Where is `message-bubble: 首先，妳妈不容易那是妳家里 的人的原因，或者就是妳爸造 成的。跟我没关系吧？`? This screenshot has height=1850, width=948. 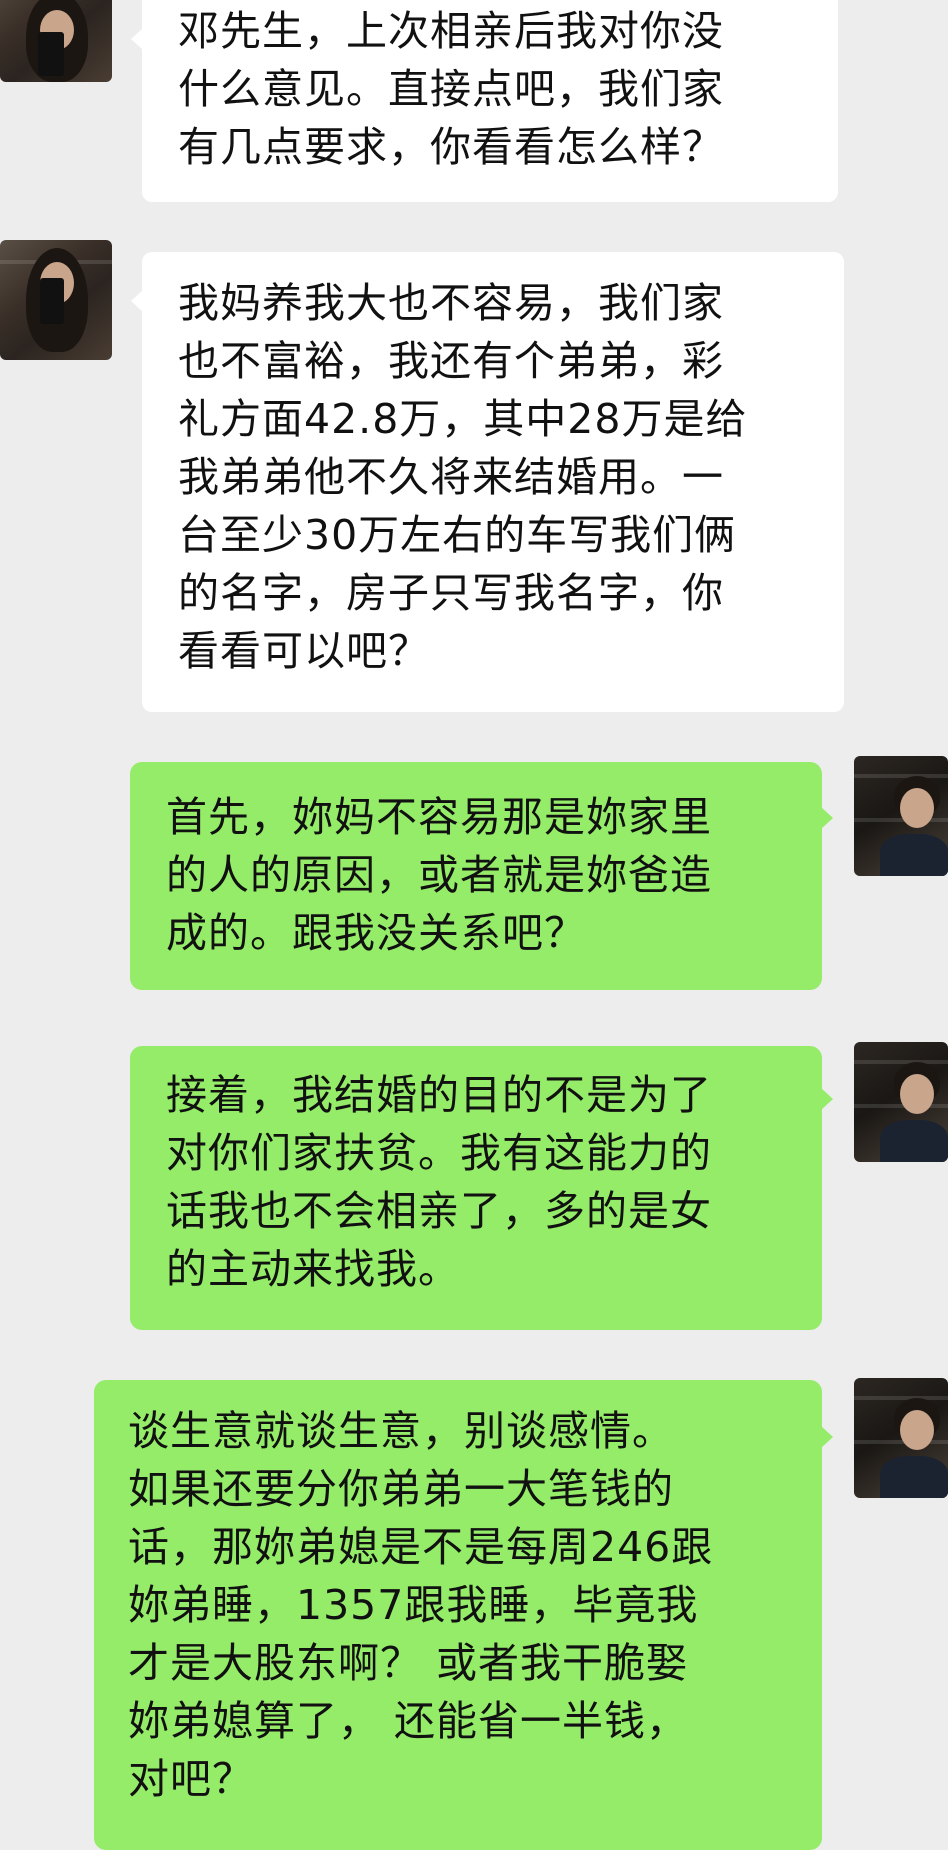 message-bubble: 首先，妳妈不容易那是妳家里 的人的原因，或者就是妳爸造 成的。跟我没关系吧？ is located at coordinates (481, 876).